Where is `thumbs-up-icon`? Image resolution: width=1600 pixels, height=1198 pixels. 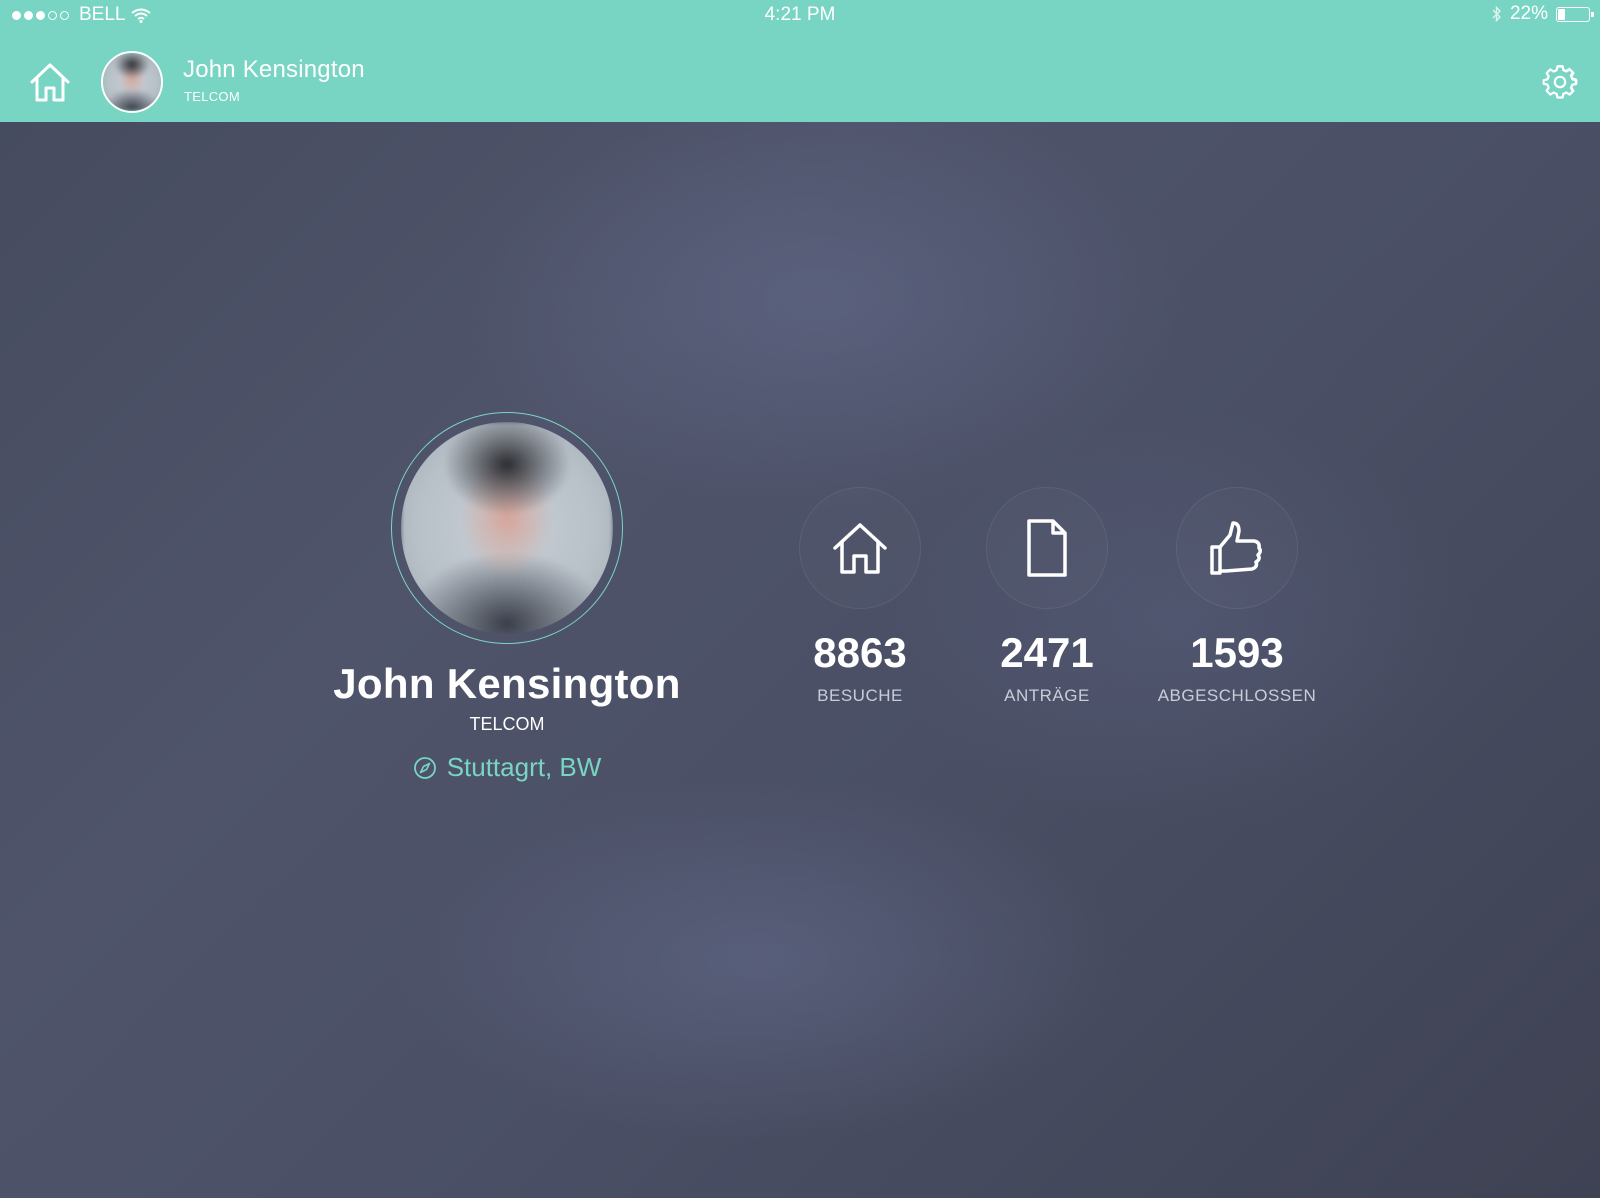
thumbs-up-icon is located at coordinates (1236, 548).